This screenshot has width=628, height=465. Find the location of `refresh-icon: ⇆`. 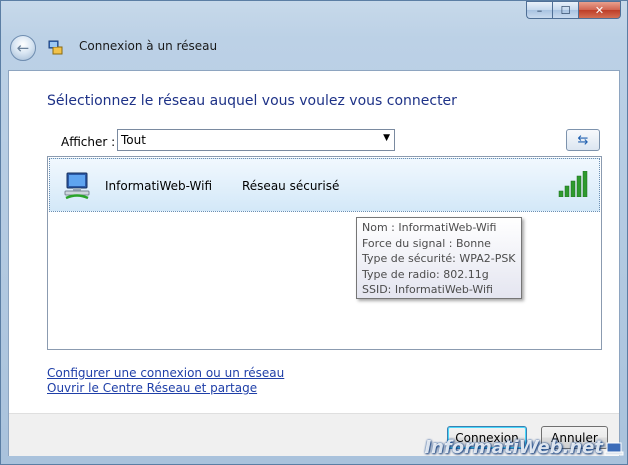

refresh-icon: ⇆ is located at coordinates (583, 140).